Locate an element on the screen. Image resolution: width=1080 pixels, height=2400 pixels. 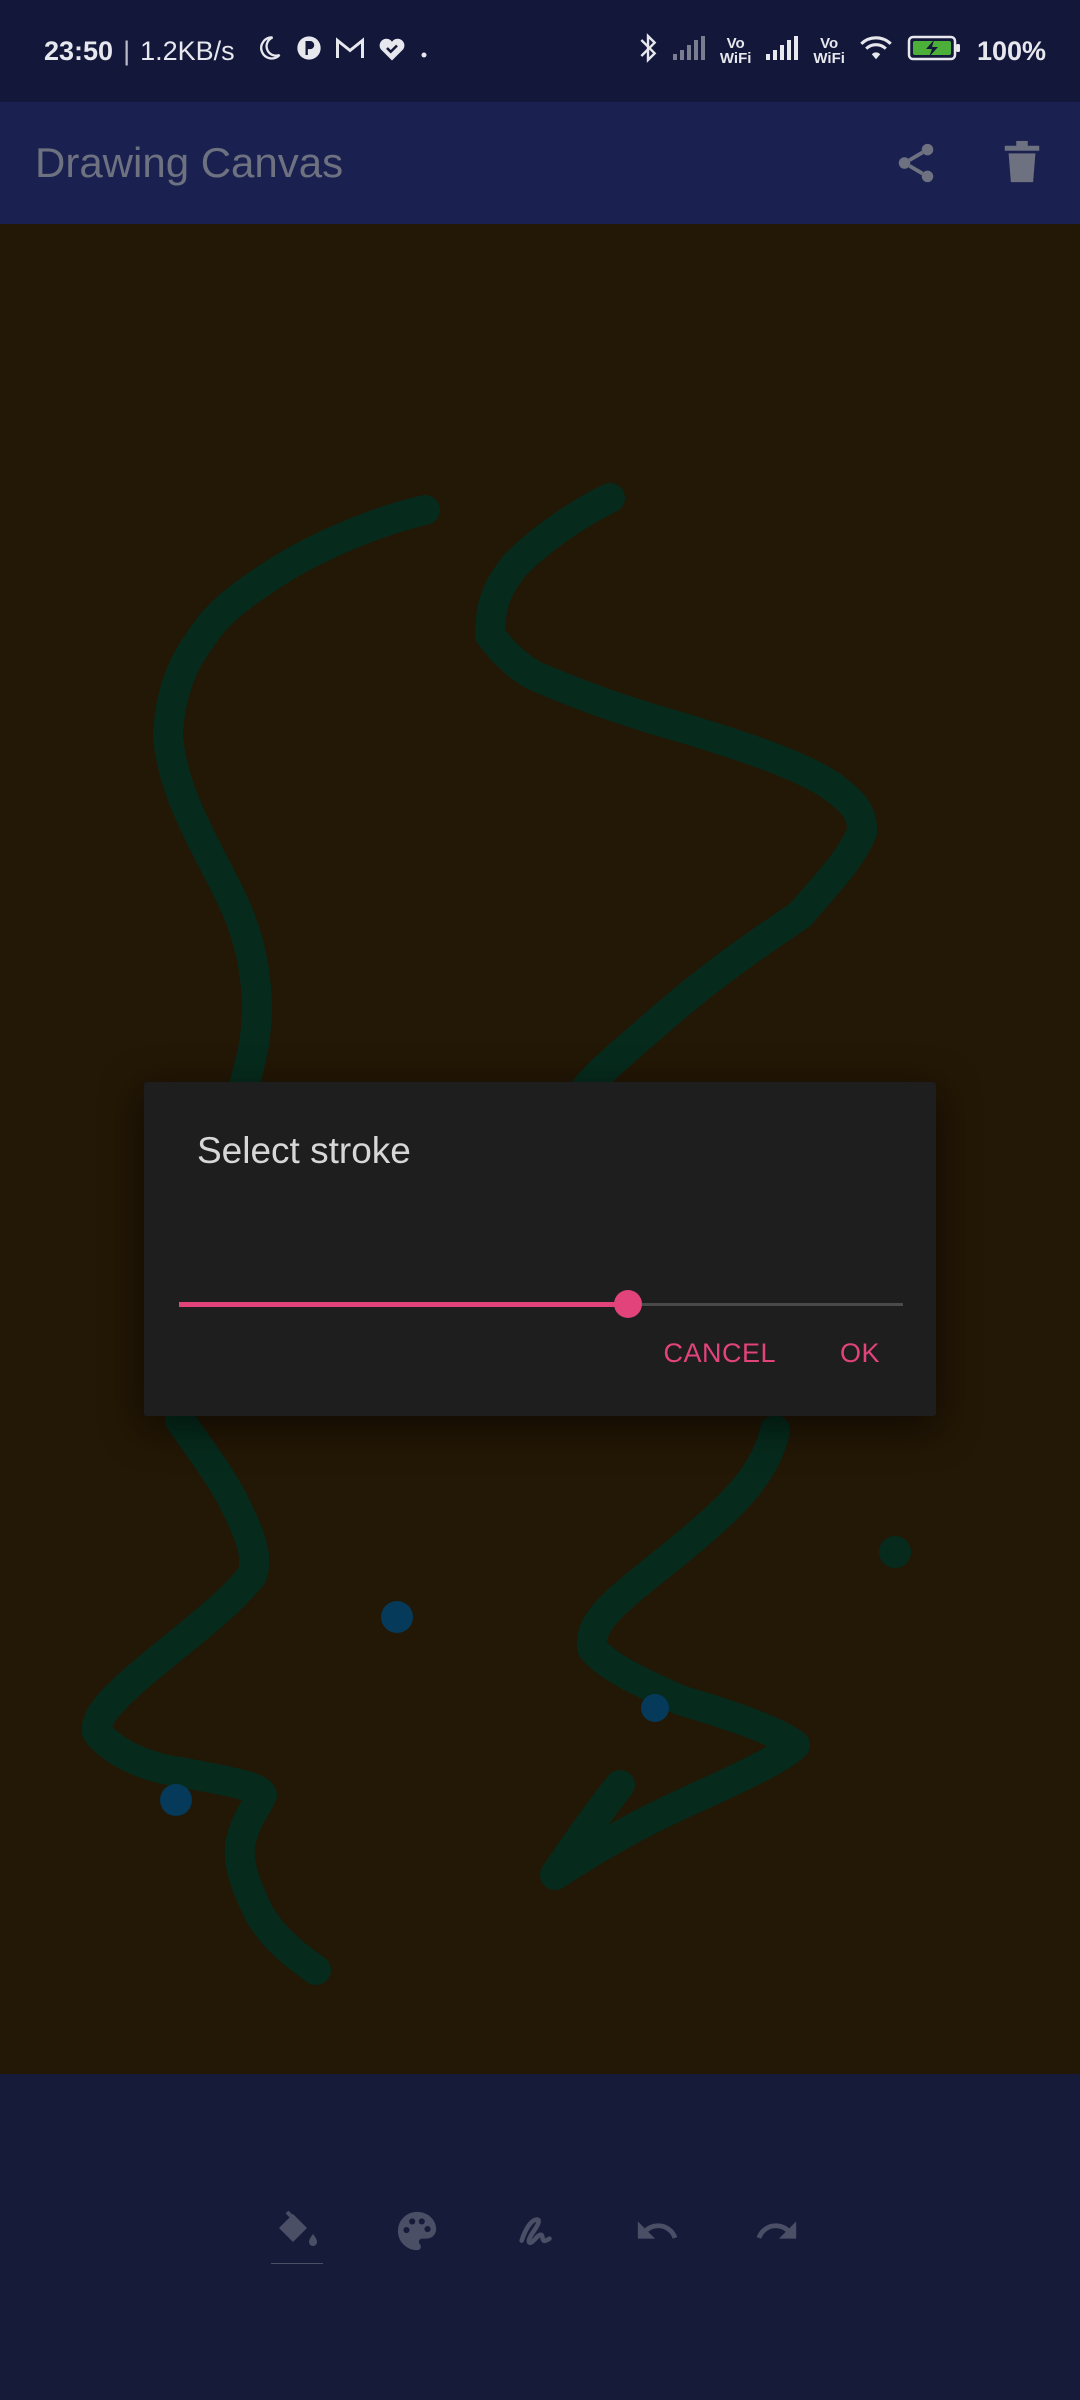
vowifi-label-2: Vo WiFi is located at coordinates (829, 51).